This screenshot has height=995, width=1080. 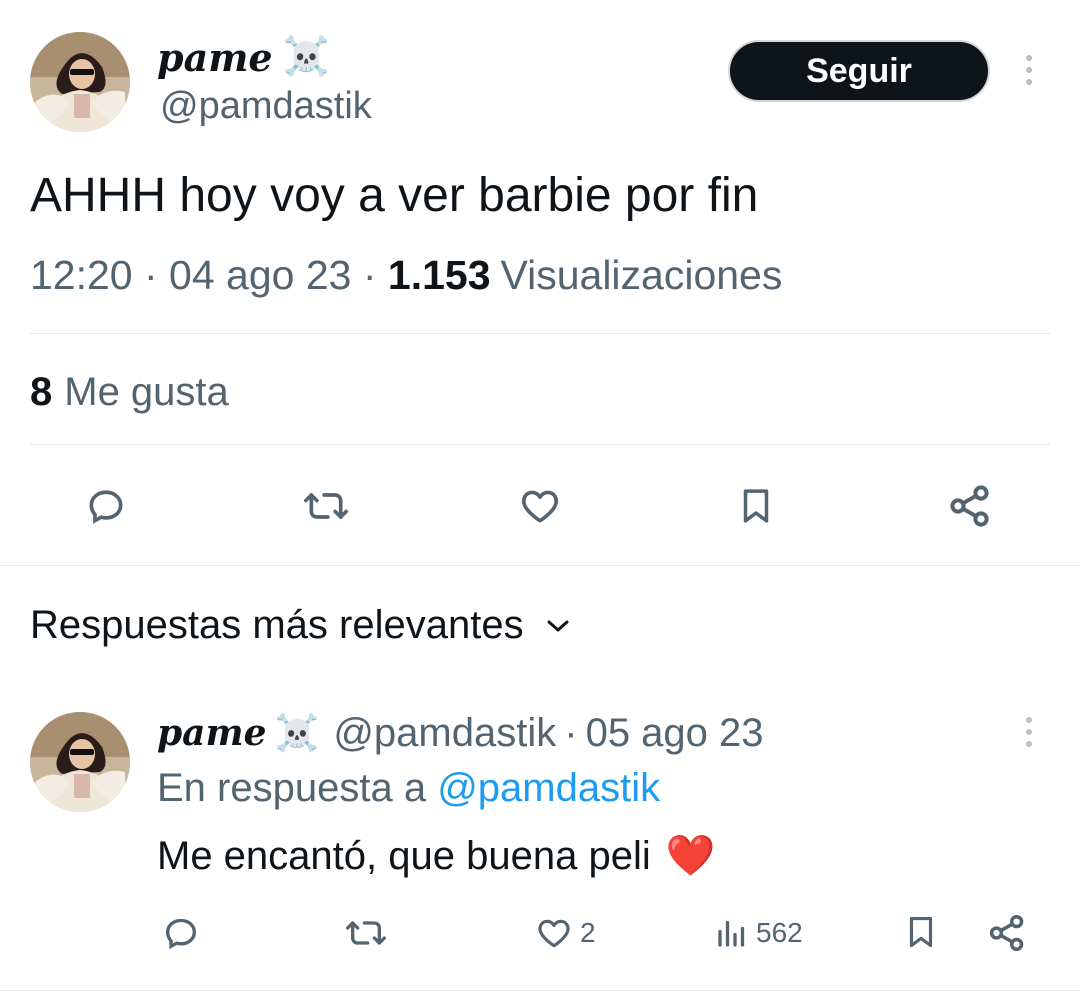 What do you see at coordinates (554, 933) in the screenshot?
I see `reply-like-icon` at bounding box center [554, 933].